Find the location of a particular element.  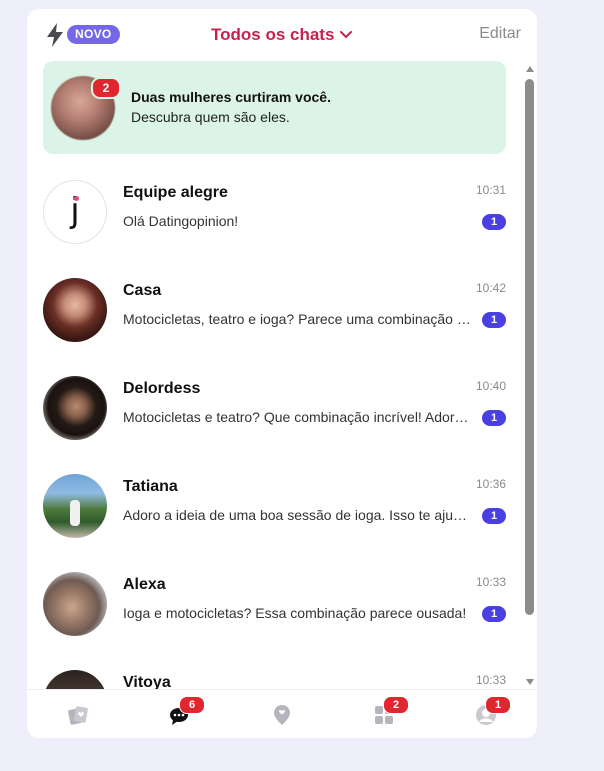

nav-profile: 1 is located at coordinates (486, 714).